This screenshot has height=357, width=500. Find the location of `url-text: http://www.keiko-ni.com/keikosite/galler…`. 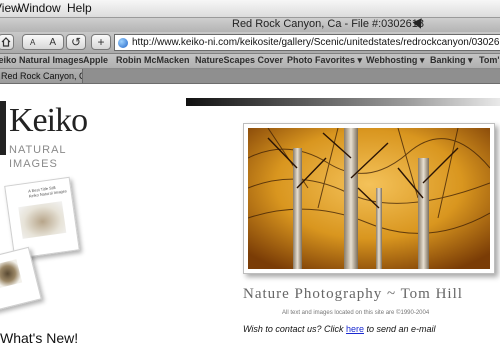

url-text: http://www.keiko-ni.com/keikosite/galler… is located at coordinates (316, 42).